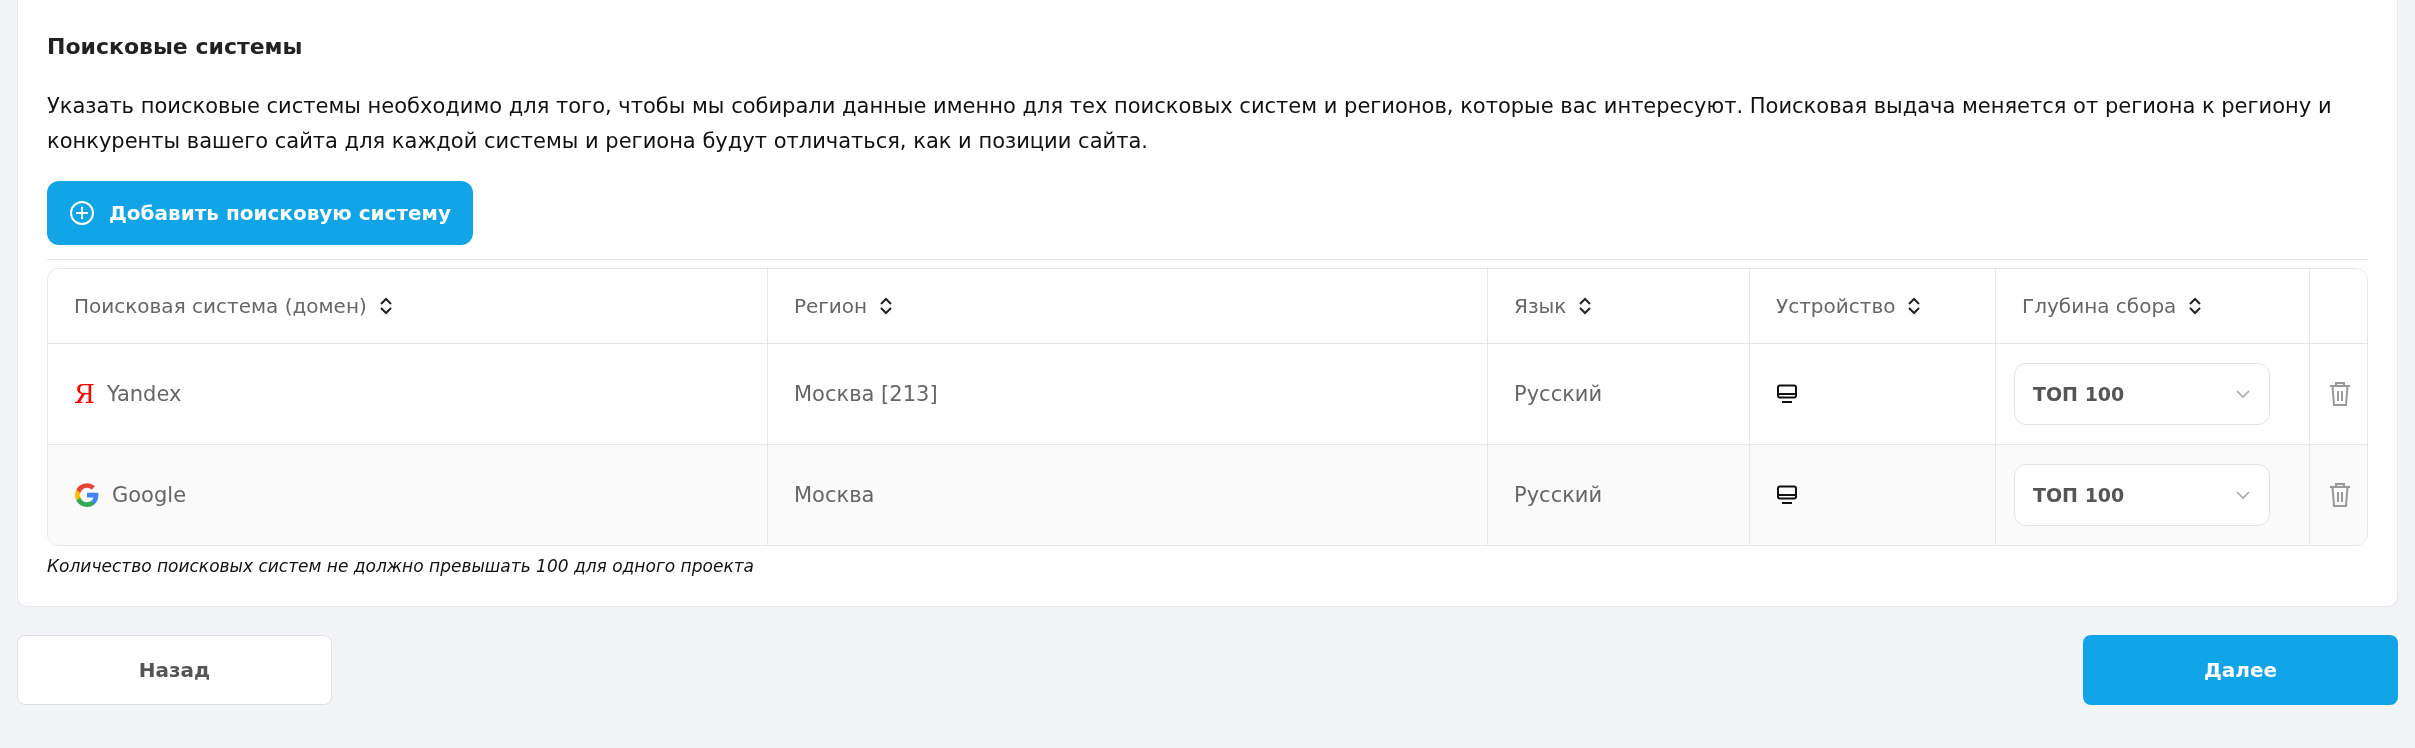 Image resolution: width=2415 pixels, height=748 pixels. What do you see at coordinates (1540, 306) in the screenshot?
I see `column-header: Язык` at bounding box center [1540, 306].